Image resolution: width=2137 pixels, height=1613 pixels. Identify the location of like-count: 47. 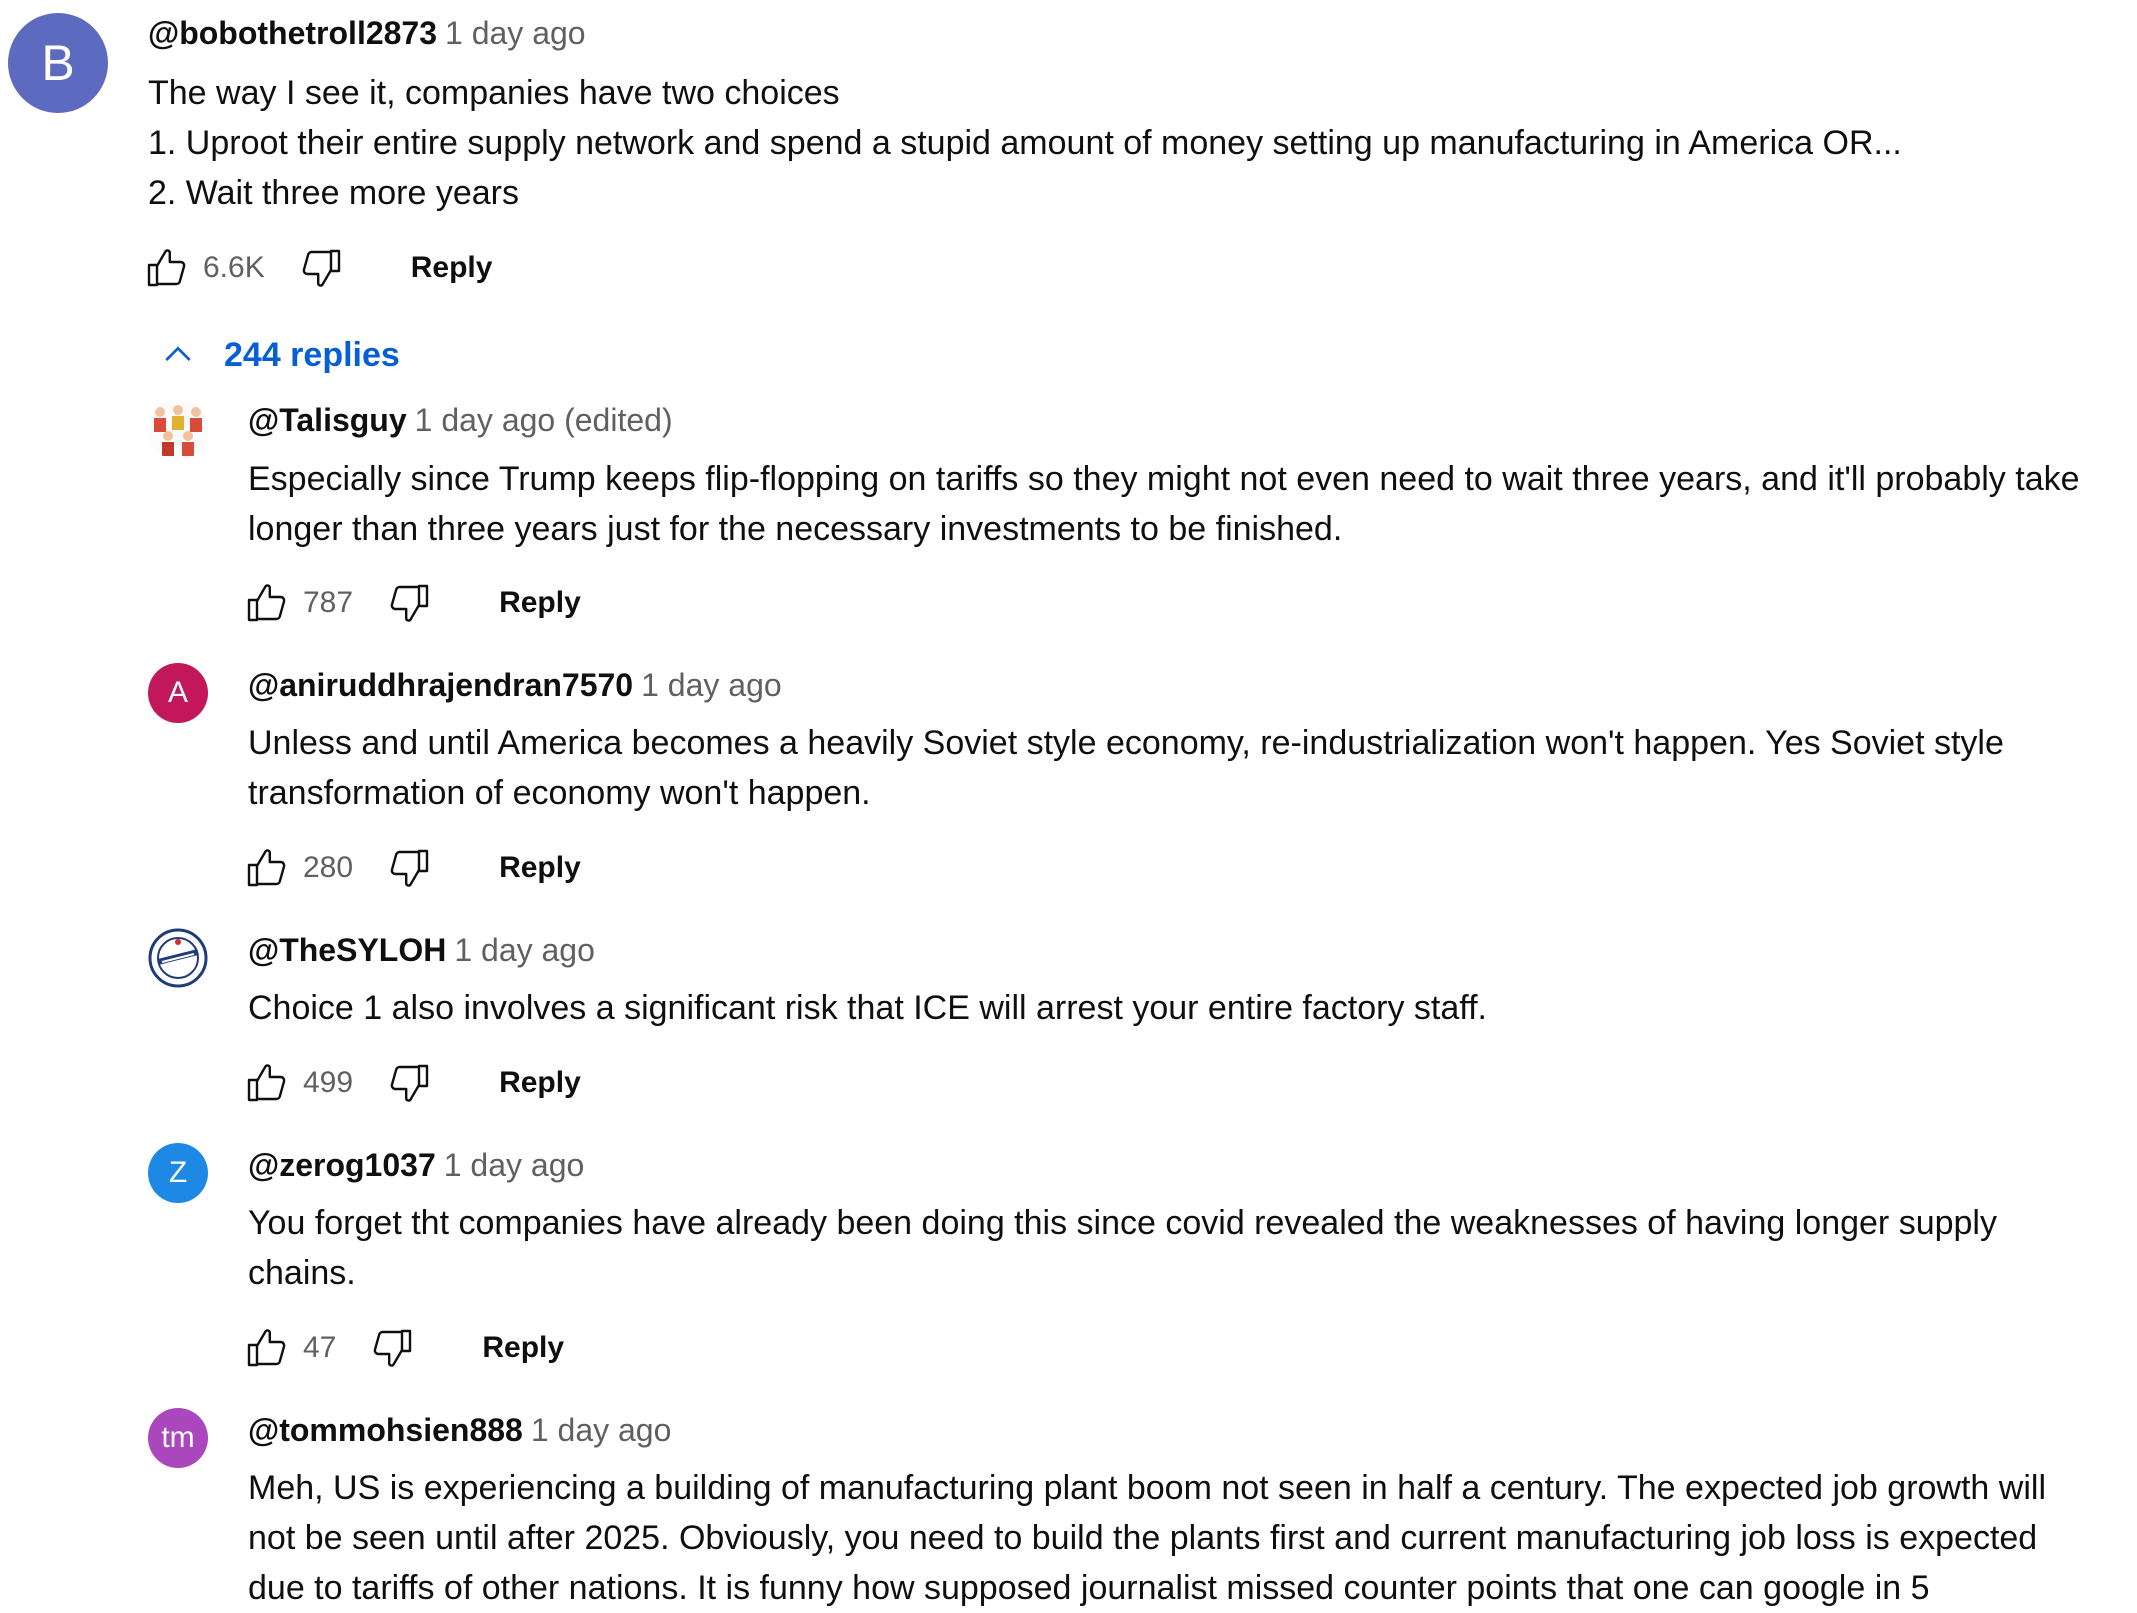
(320, 1347).